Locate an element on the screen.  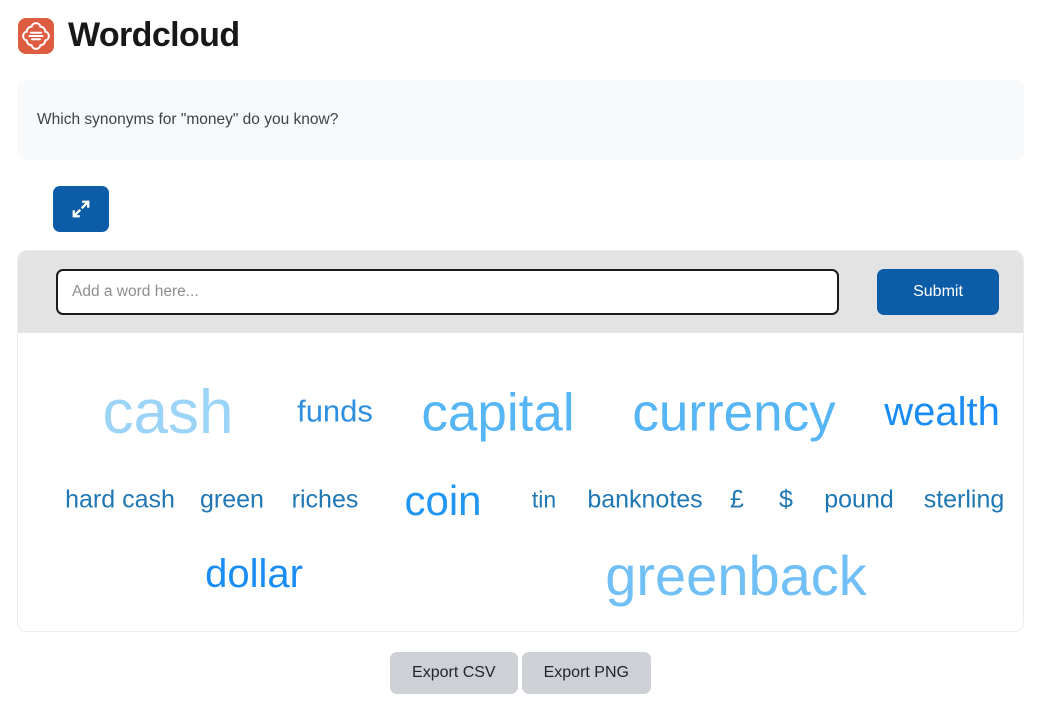
question-text: Which synonyms for "money" do you know? is located at coordinates (188, 120).